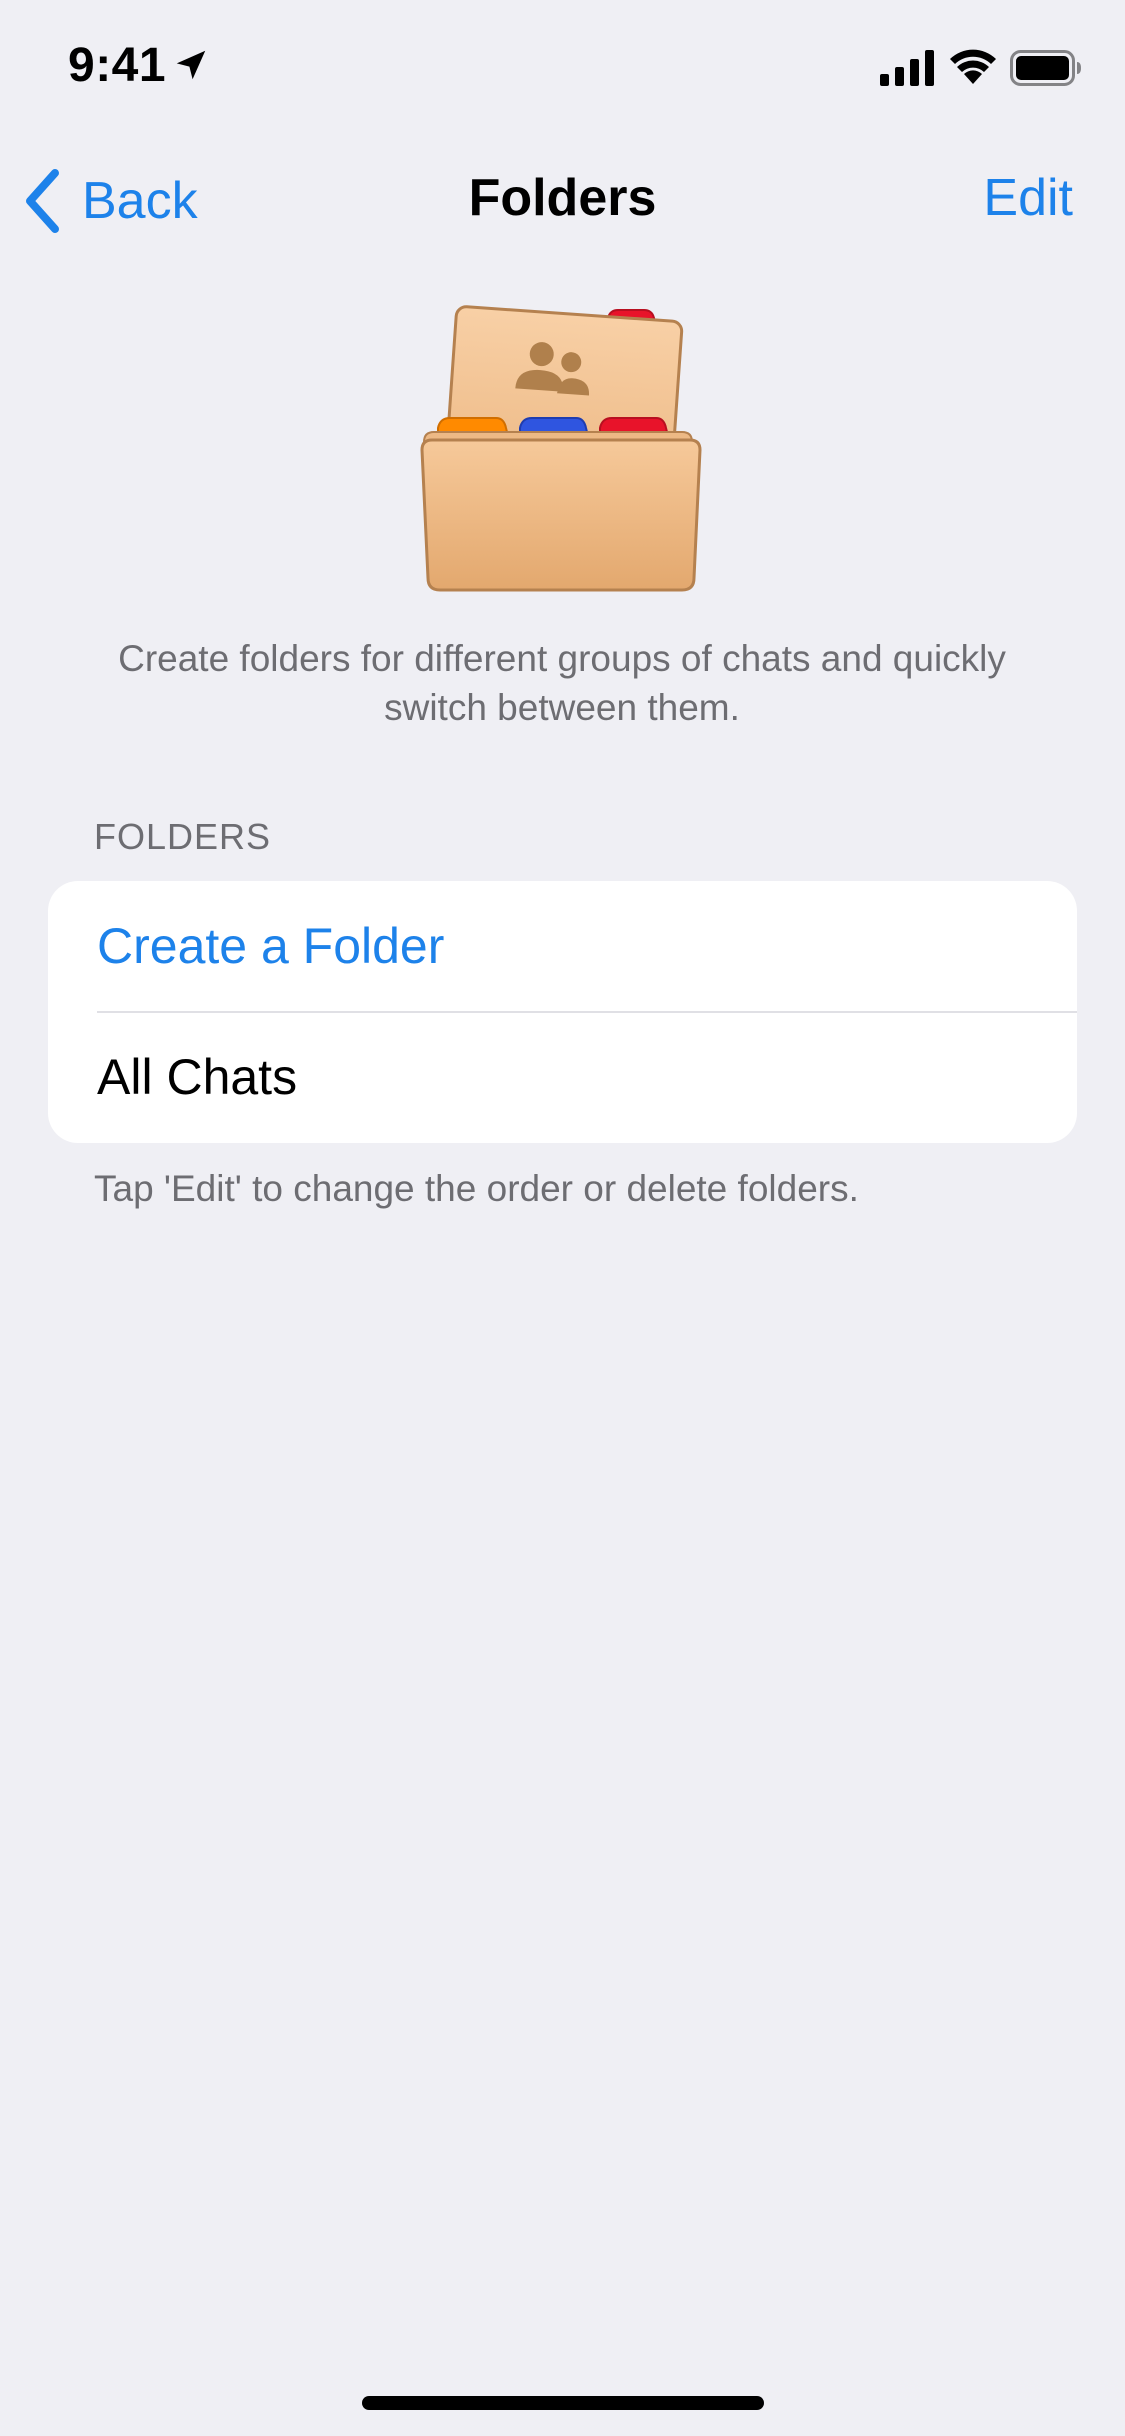 The height and width of the screenshot is (2436, 1125). What do you see at coordinates (42, 201) in the screenshot?
I see `chevron-left-icon` at bounding box center [42, 201].